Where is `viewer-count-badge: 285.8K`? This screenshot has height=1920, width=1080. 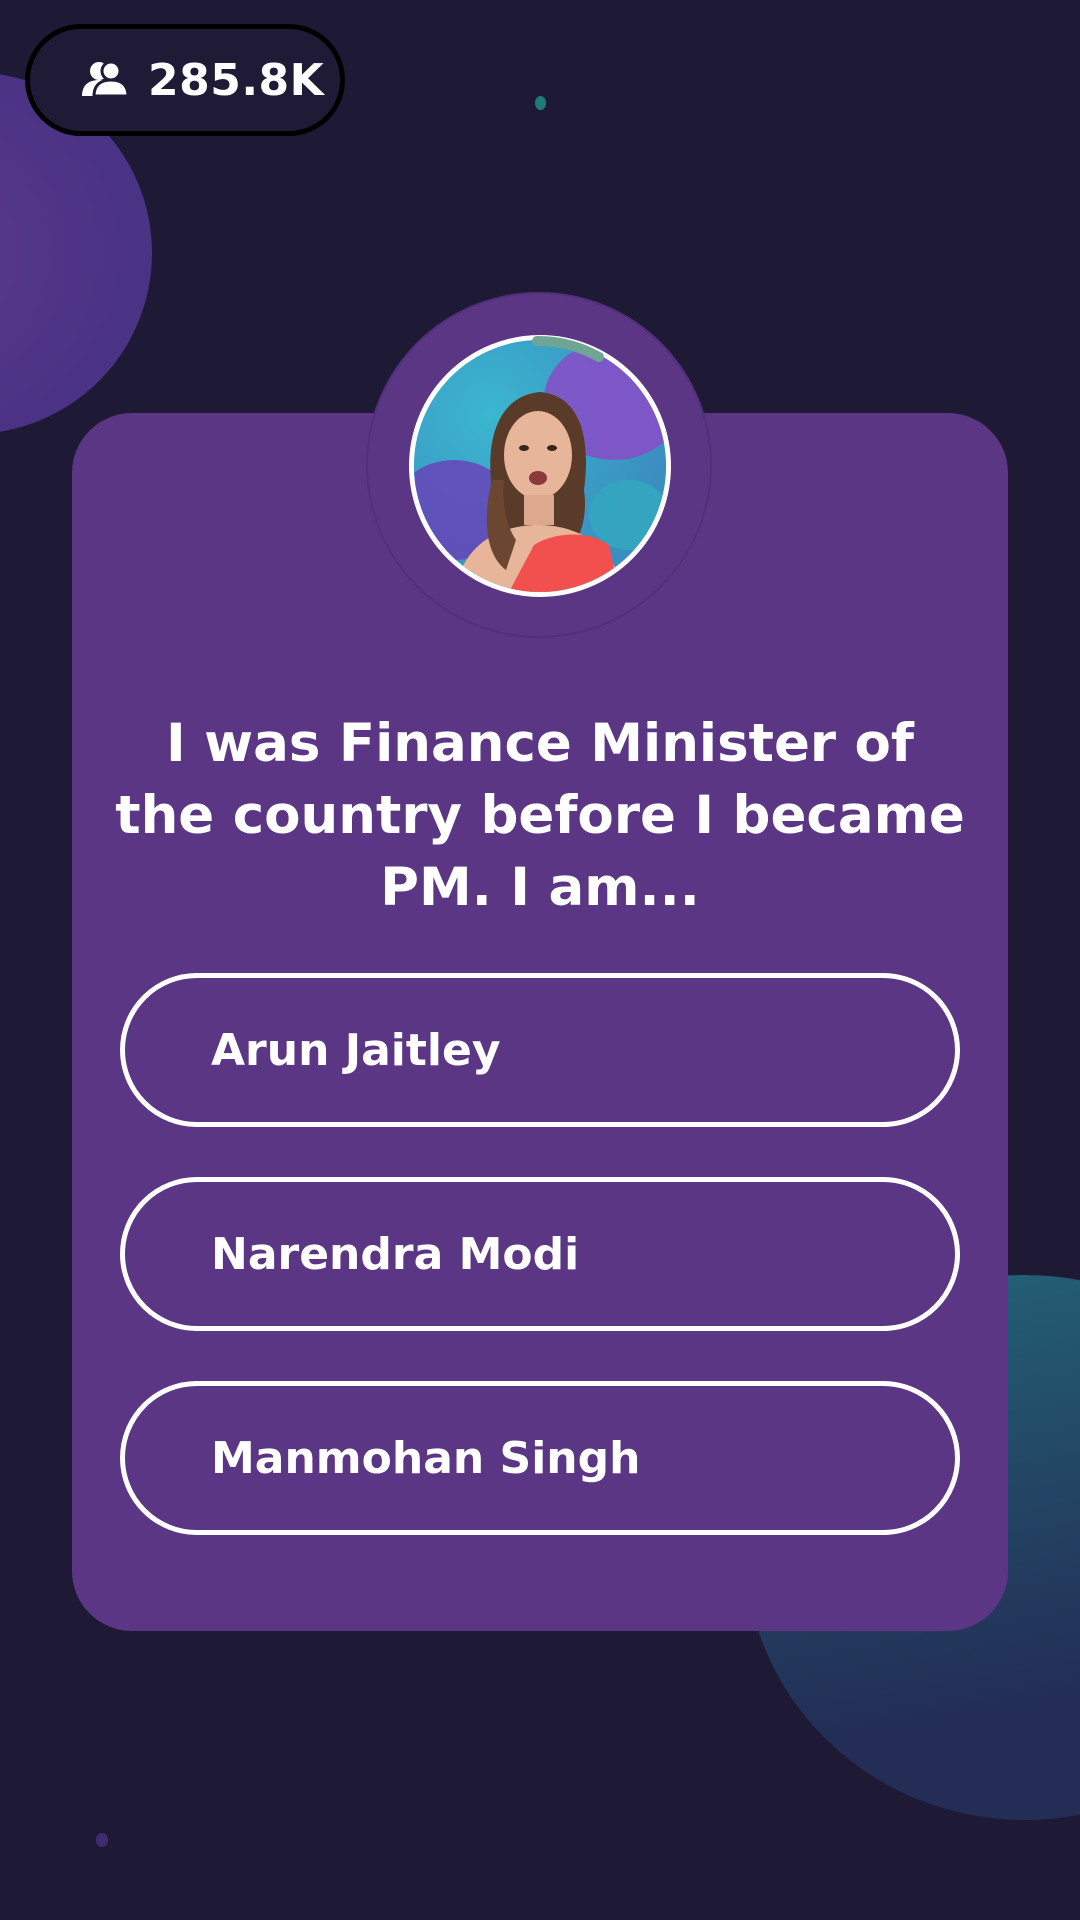
viewer-count-badge: 285.8K is located at coordinates (185, 80).